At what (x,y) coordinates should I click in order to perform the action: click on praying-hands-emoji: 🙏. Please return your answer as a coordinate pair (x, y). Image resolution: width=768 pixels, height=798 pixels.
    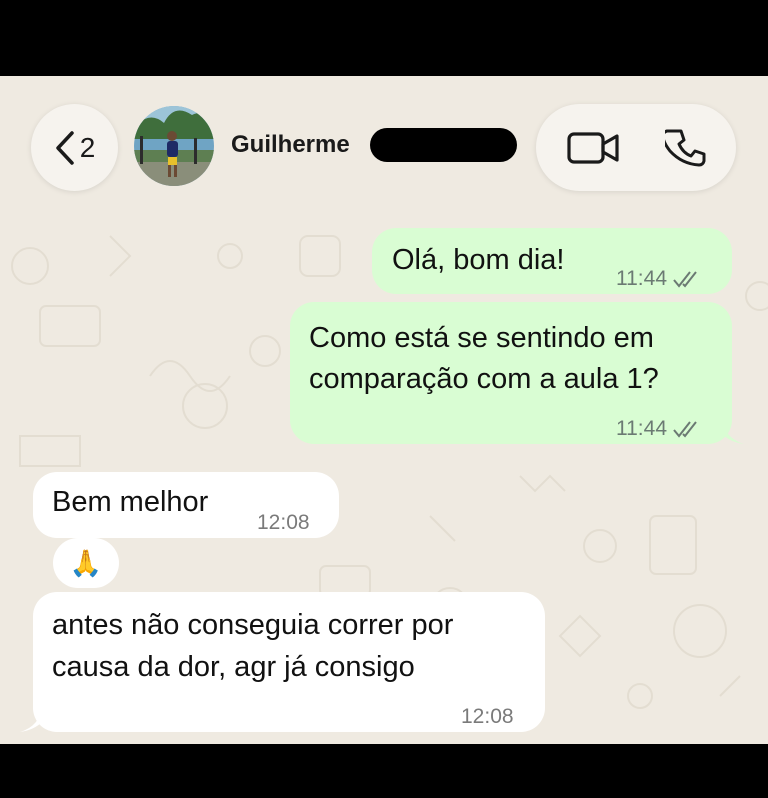
    Looking at the image, I should click on (86, 563).